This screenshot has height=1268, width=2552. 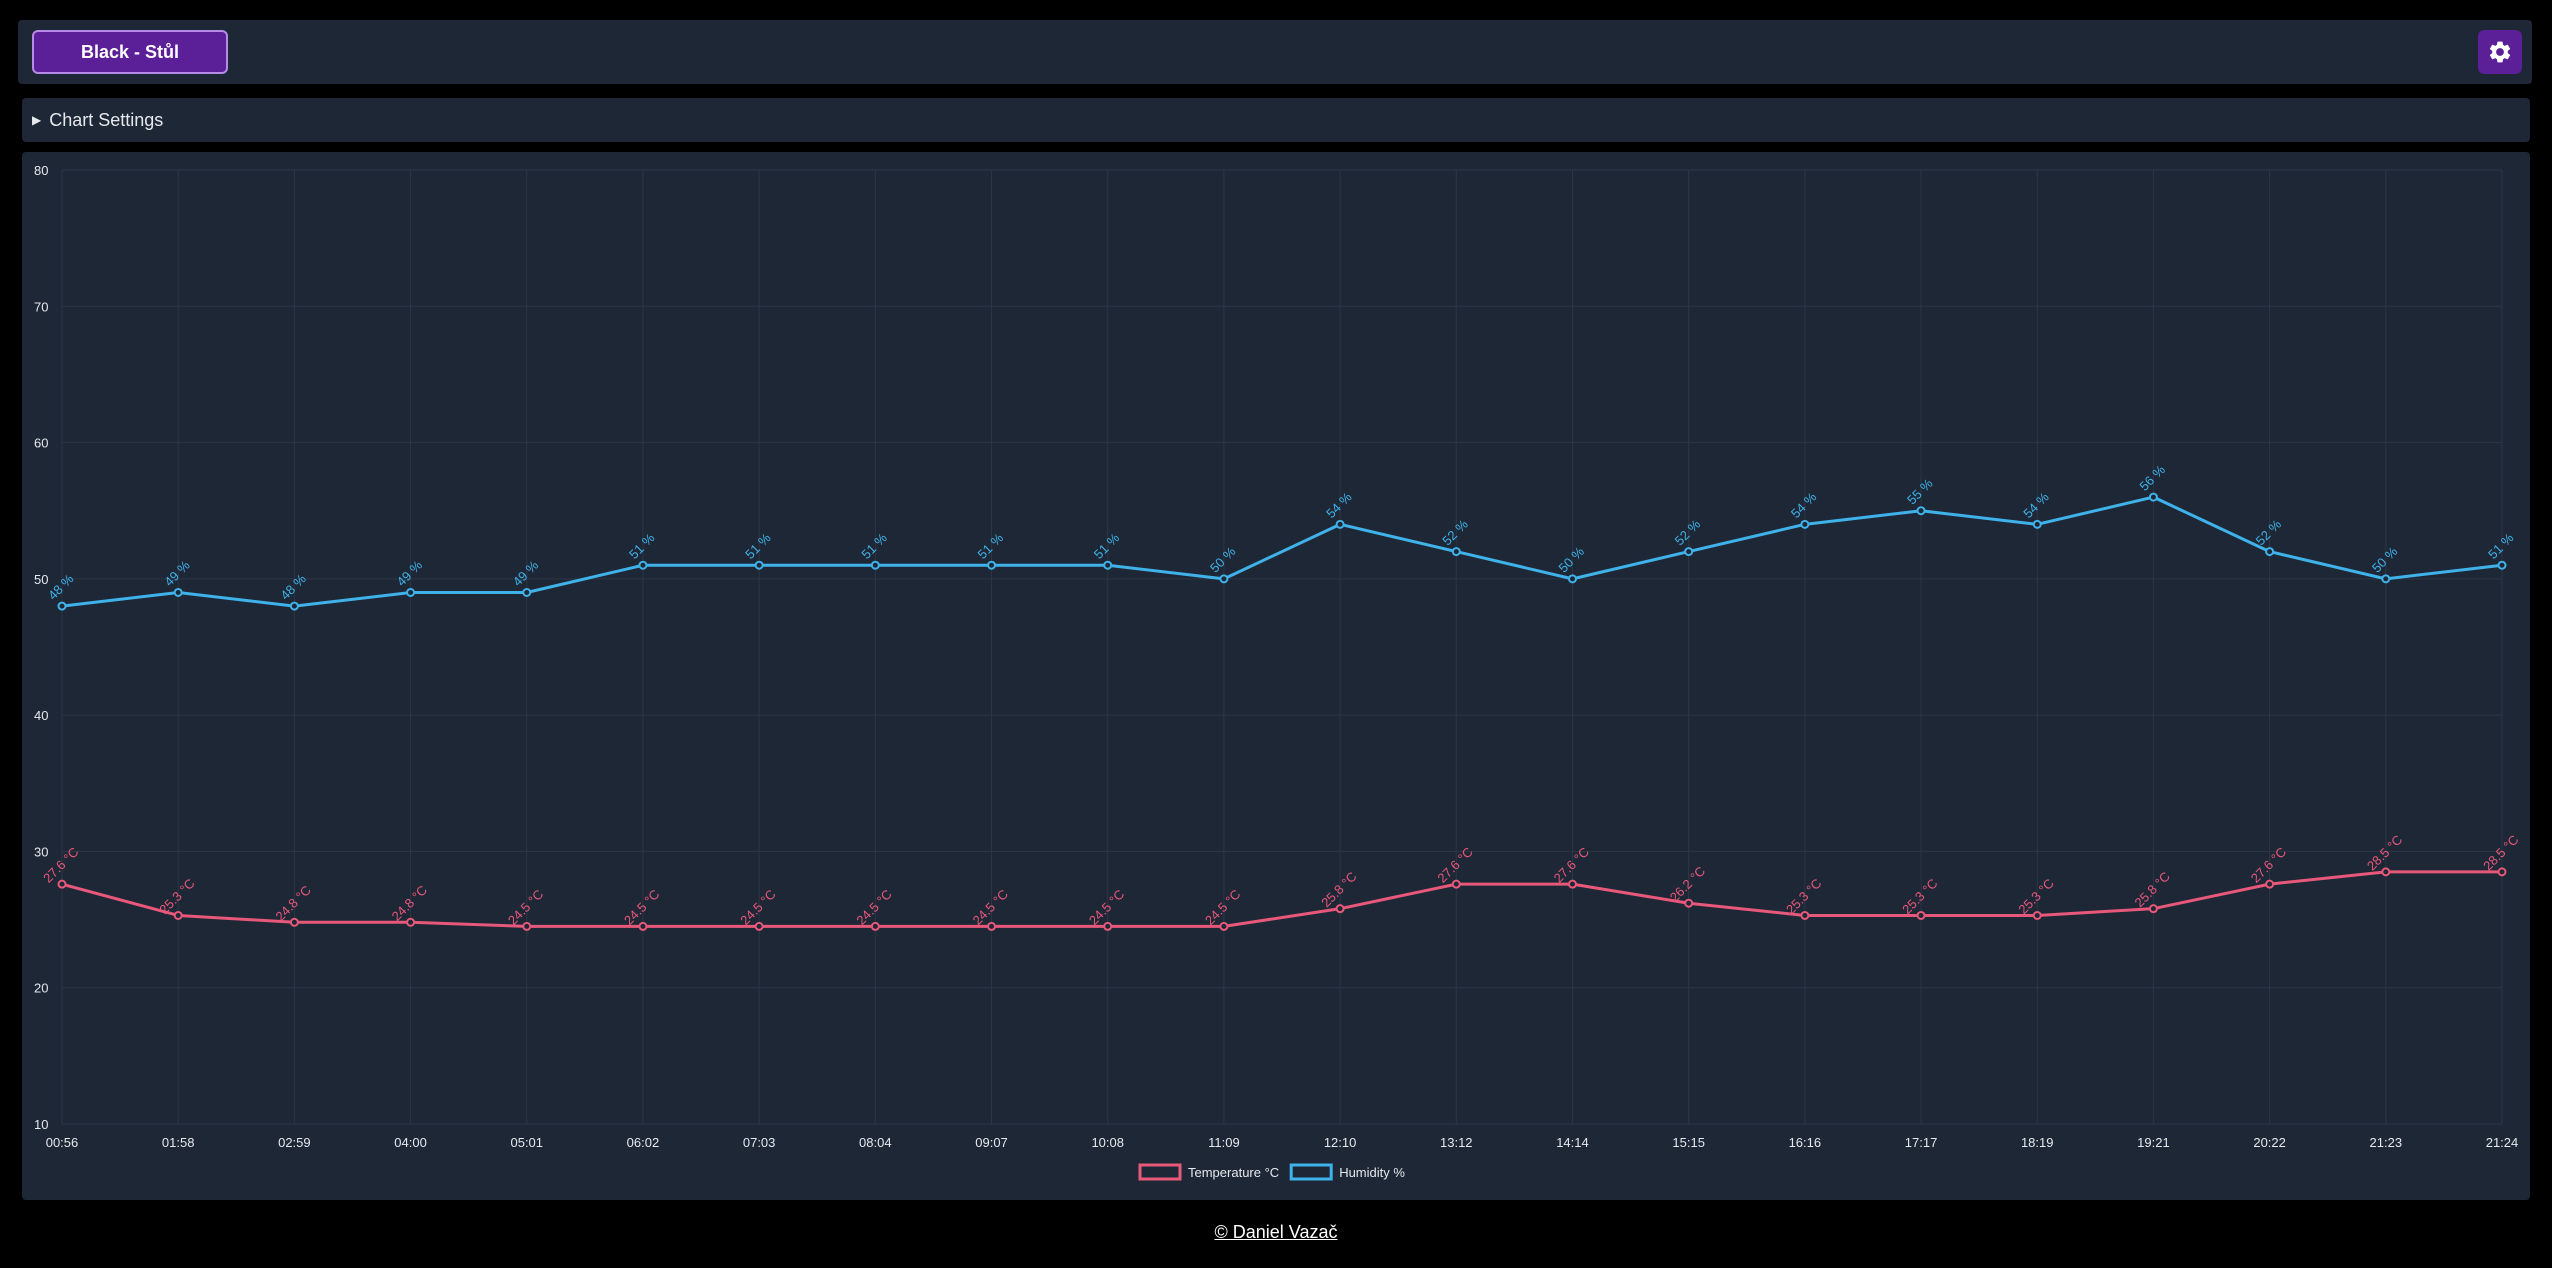 What do you see at coordinates (41, 306) in the screenshot?
I see `y-tick-label: 70` at bounding box center [41, 306].